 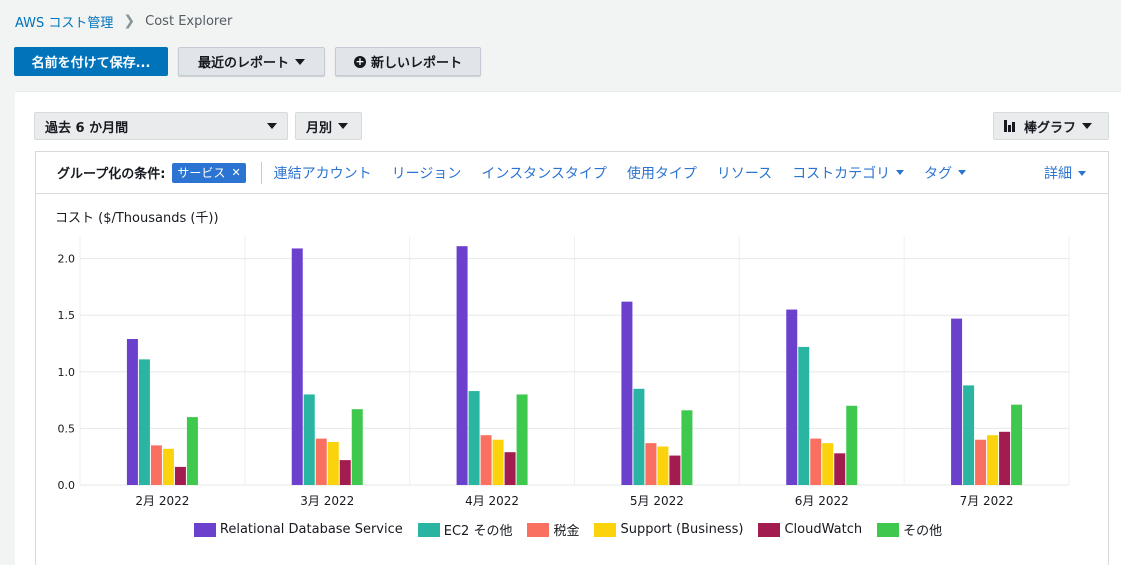 I want to click on x-tick-label: 3月 2022, so click(x=327, y=501).